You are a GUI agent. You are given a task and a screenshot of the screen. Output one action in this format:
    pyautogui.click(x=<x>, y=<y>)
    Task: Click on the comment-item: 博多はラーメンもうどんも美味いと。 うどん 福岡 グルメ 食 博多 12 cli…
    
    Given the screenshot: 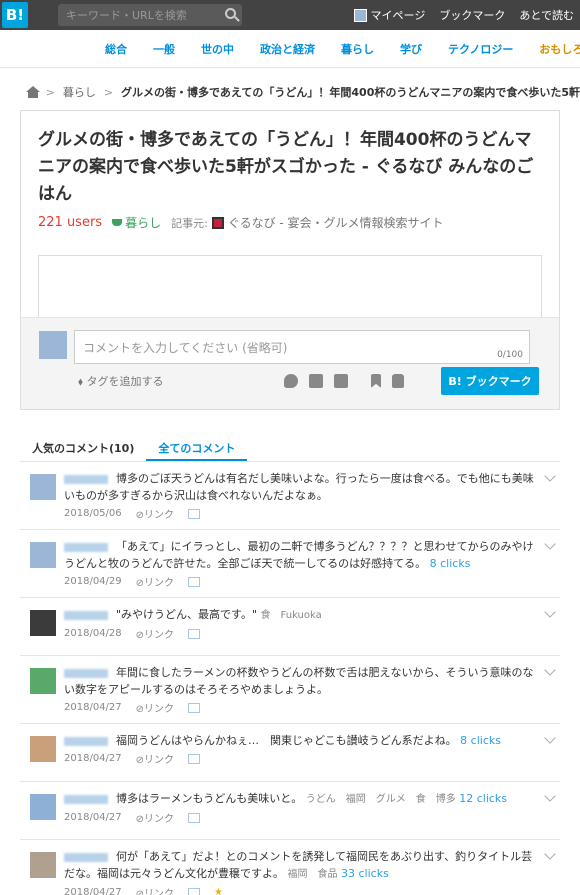 What is the action you would take?
    pyautogui.click(x=290, y=811)
    